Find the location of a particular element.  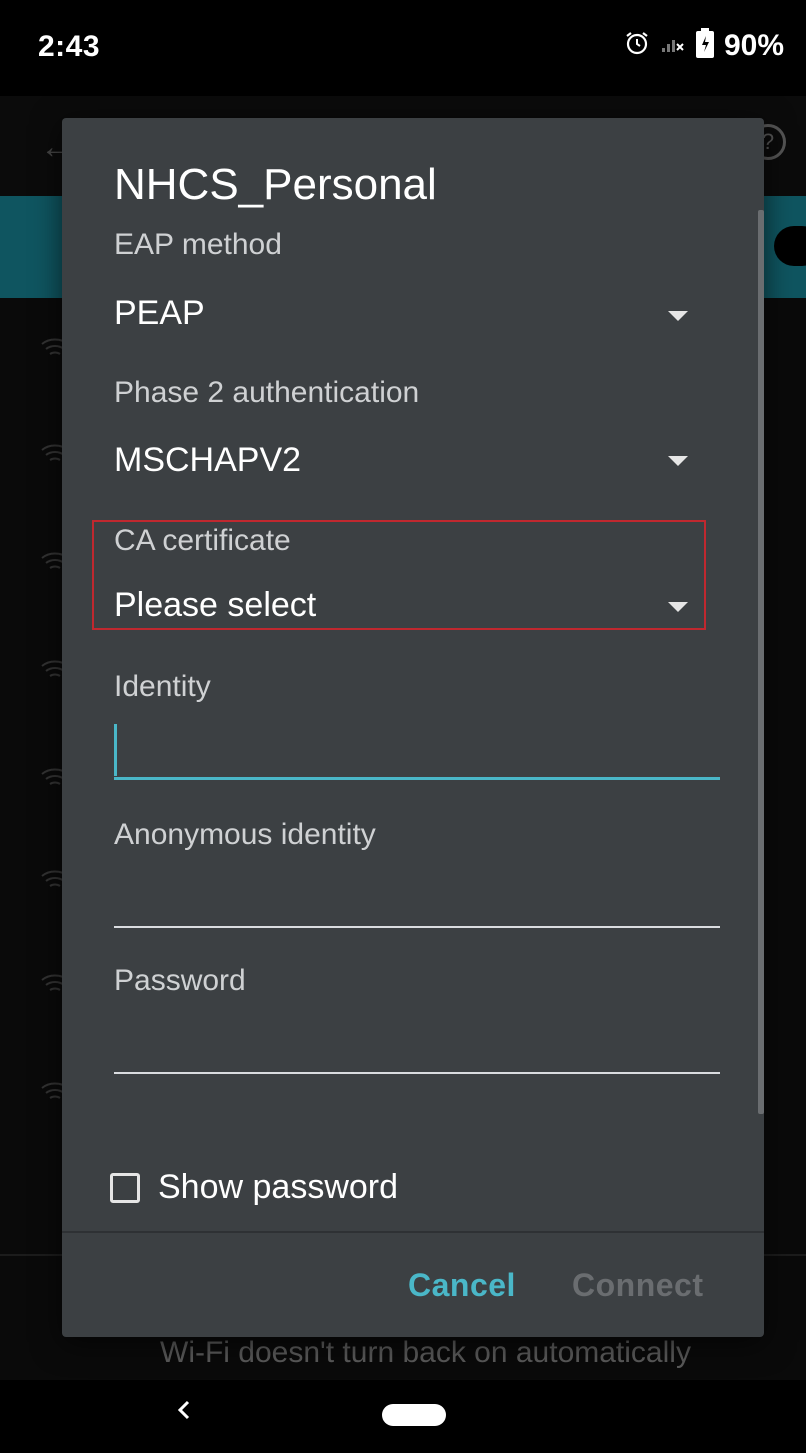

status-icons: 90% is located at coordinates (704, 45).